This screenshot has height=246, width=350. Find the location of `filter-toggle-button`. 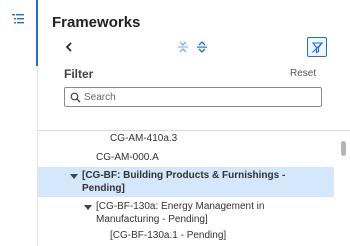

filter-toggle-button is located at coordinates (317, 47).